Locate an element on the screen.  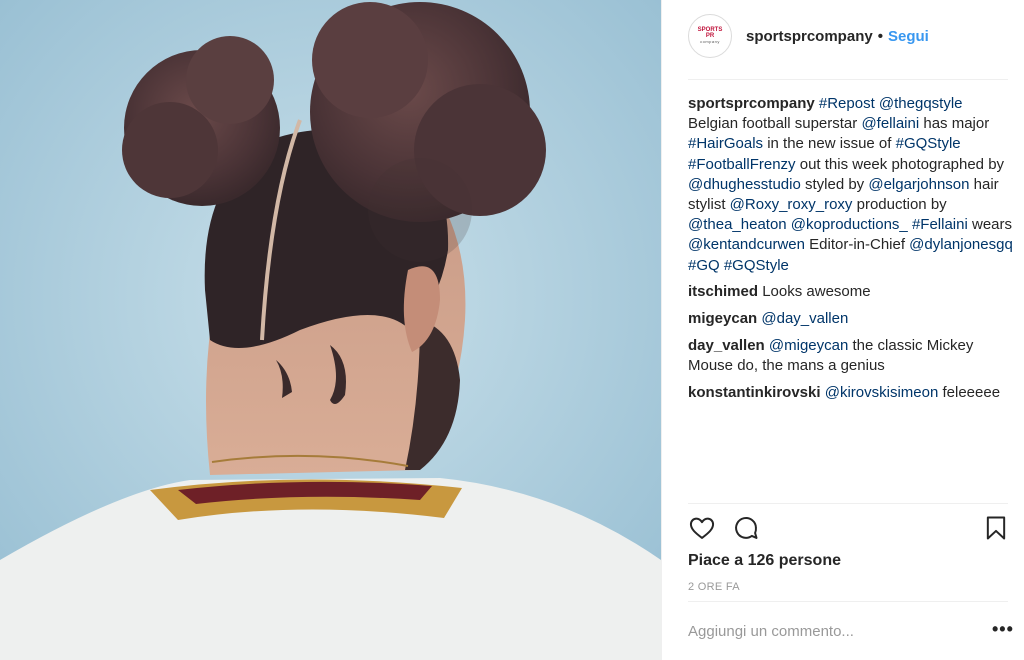
comment-link: #HairGoals is located at coordinates (725, 143).